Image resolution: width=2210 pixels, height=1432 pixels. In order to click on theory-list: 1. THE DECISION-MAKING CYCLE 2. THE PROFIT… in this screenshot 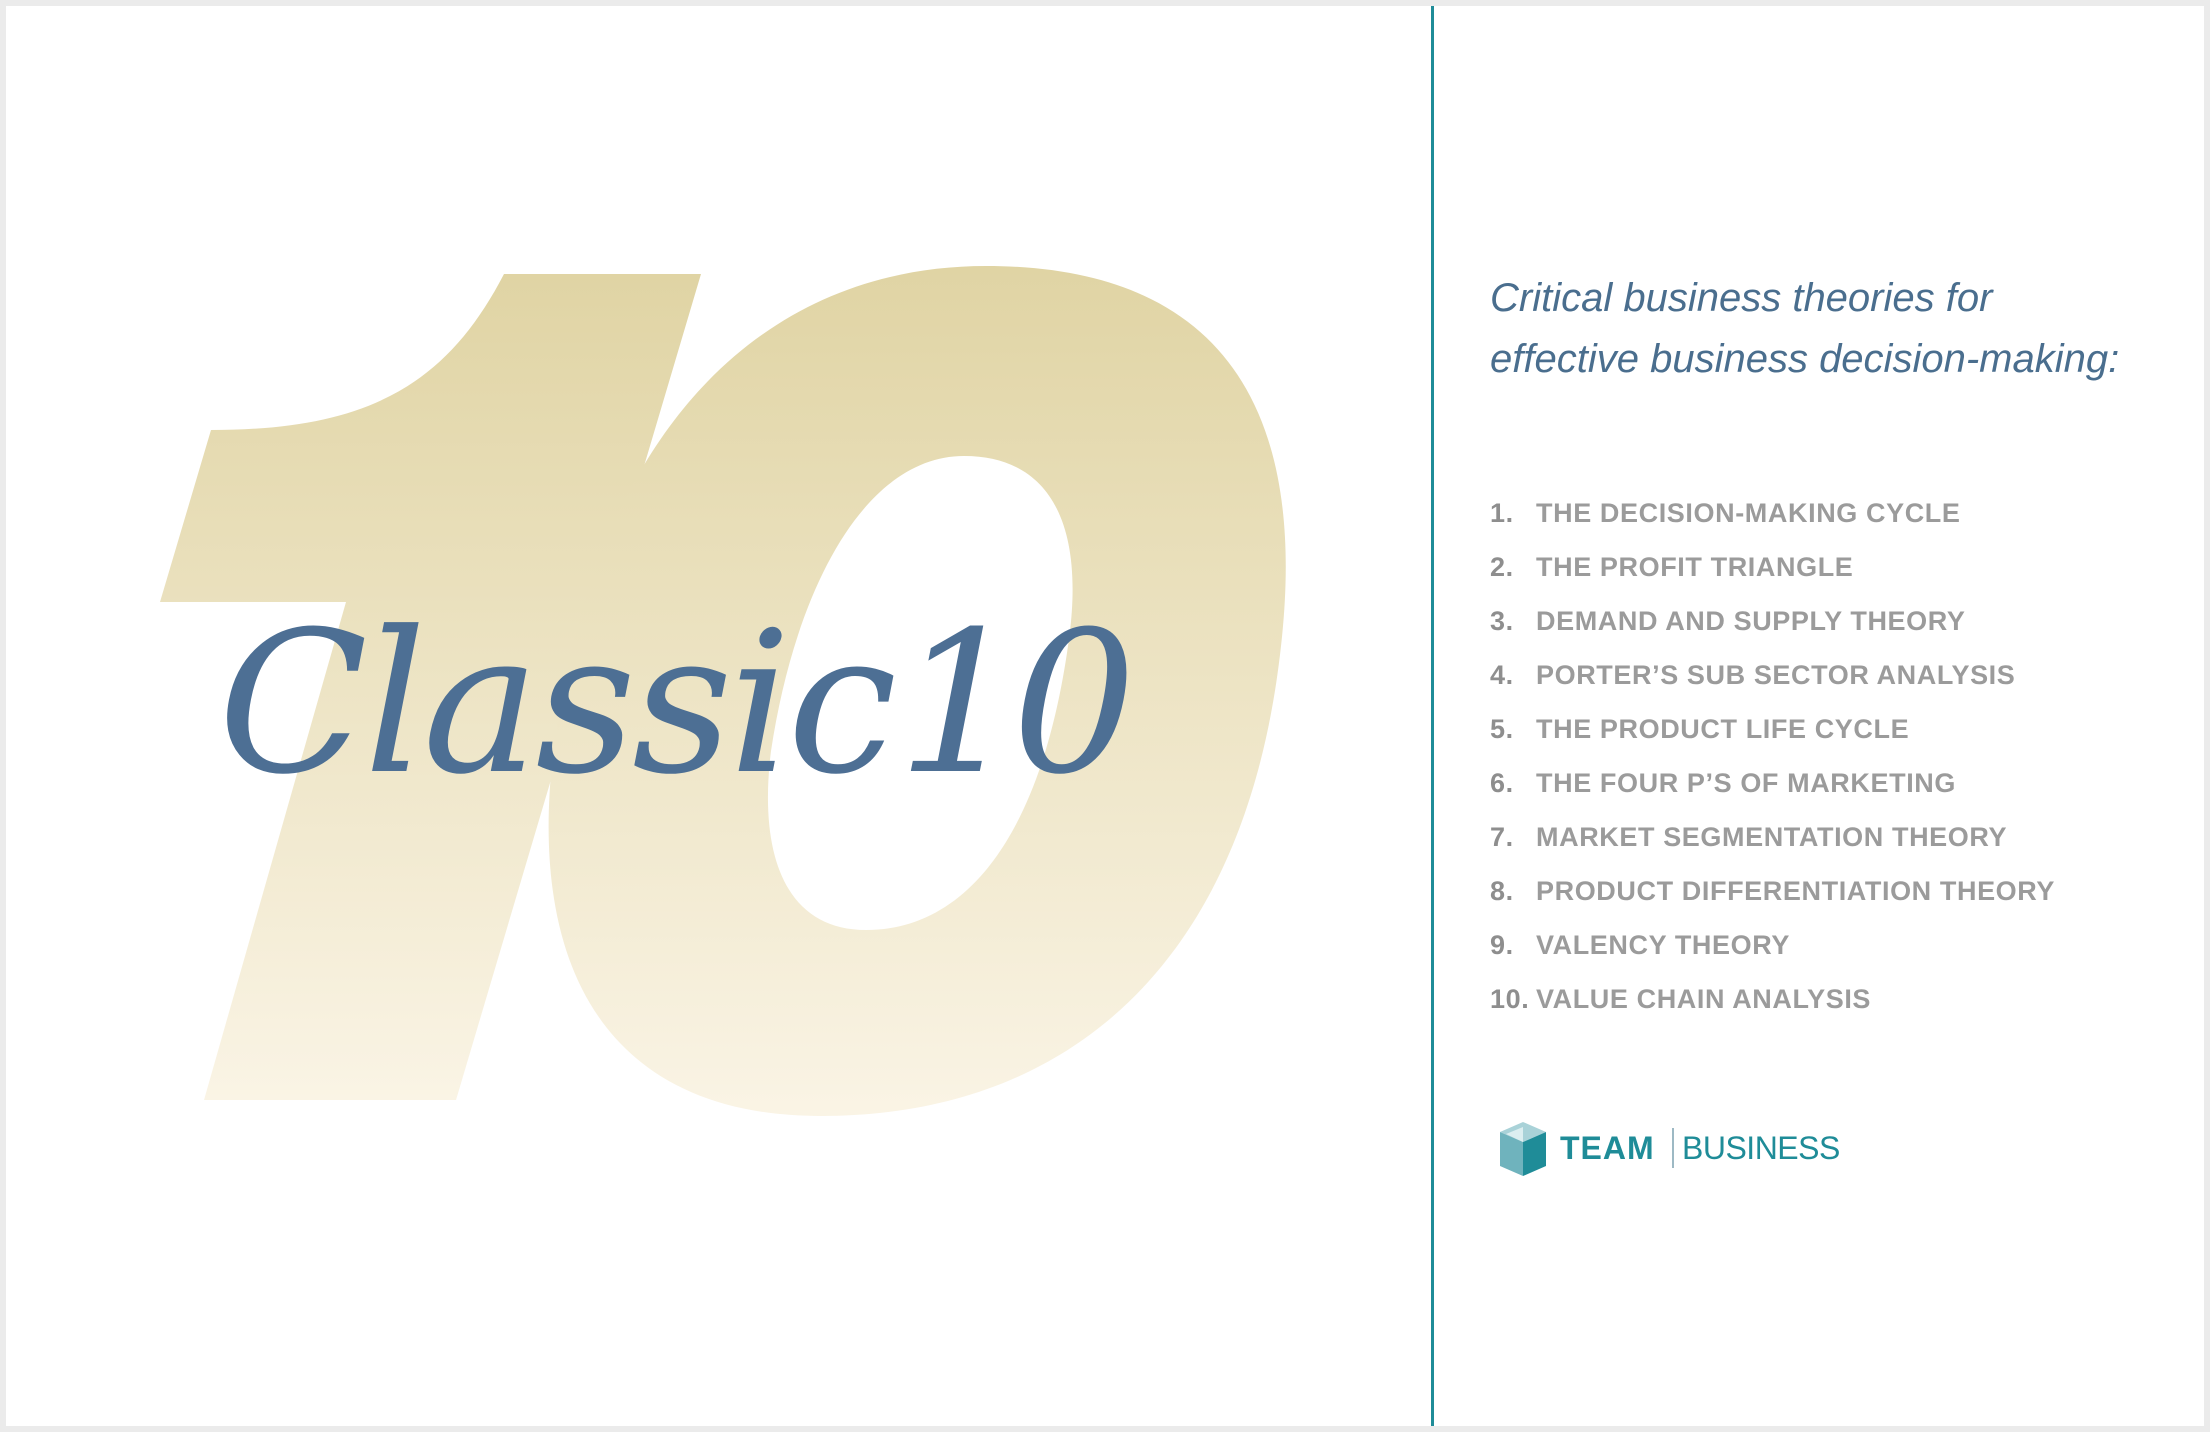, I will do `click(1772, 756)`.